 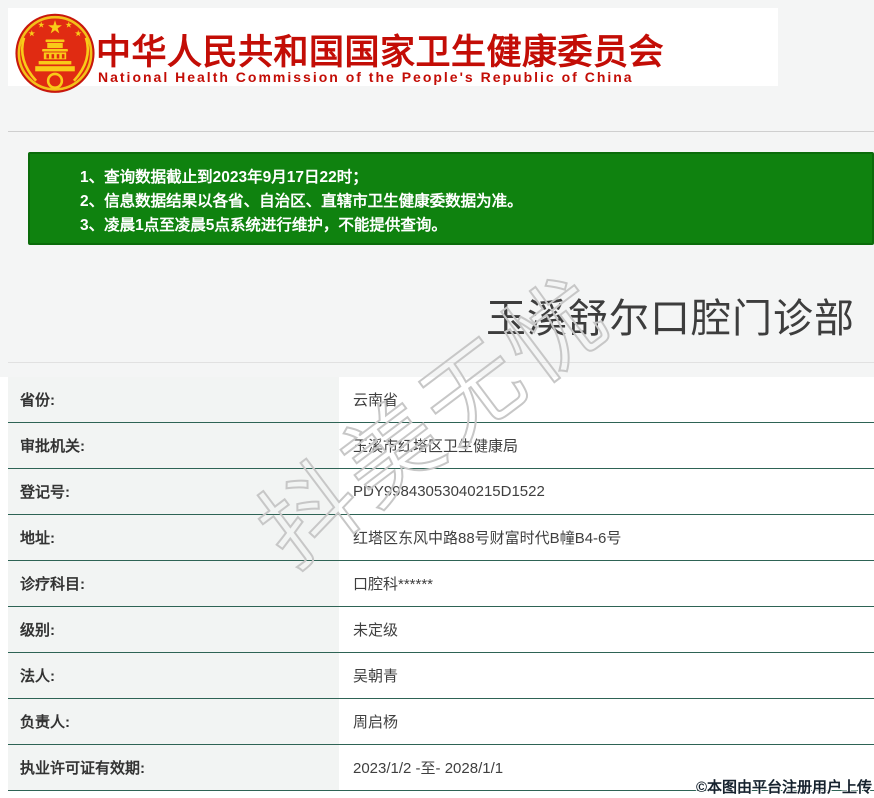 I want to click on field-value: 红塔区东风中路88号财富时代B幢B4-6号, so click(x=487, y=538).